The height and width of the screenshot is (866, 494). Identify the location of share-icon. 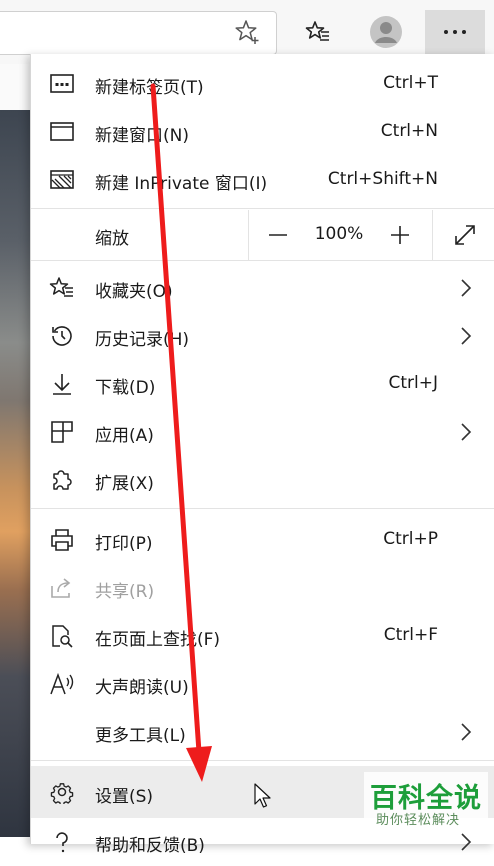
(62, 588).